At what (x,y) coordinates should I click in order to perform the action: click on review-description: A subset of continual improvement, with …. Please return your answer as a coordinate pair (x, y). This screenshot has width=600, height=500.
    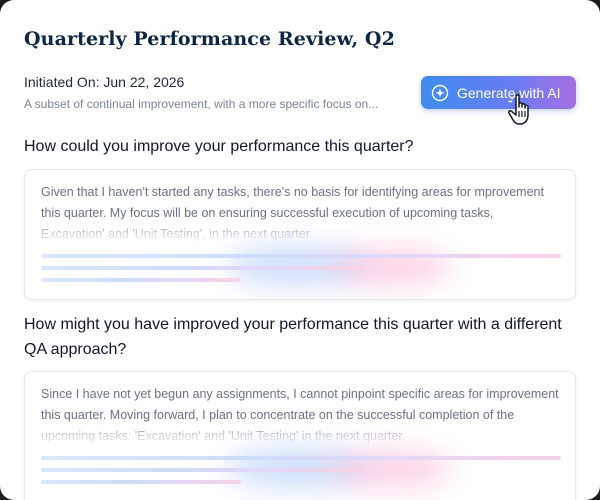
    Looking at the image, I should click on (201, 104).